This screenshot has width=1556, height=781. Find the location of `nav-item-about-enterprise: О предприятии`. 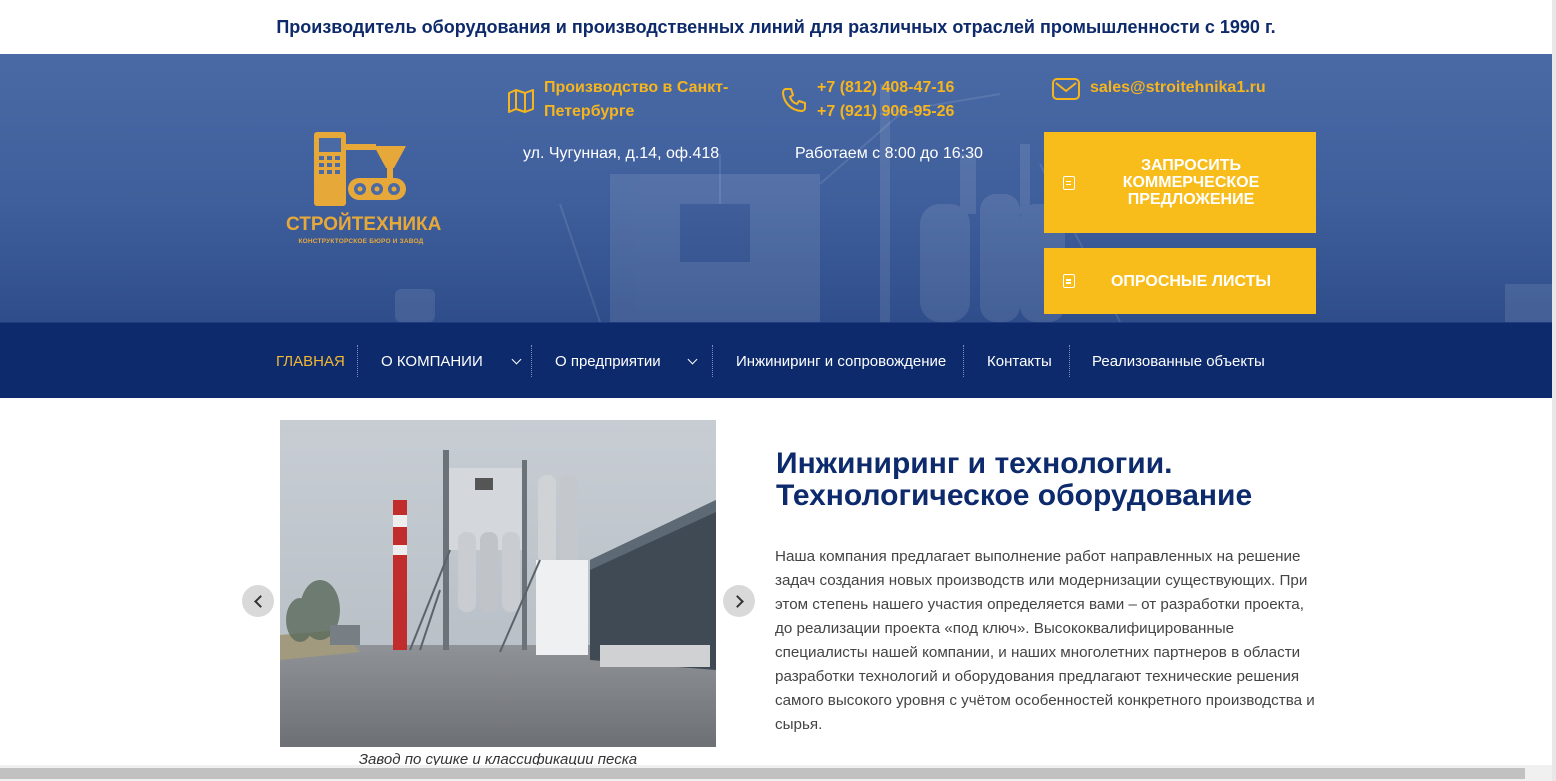

nav-item-about-enterprise: О предприятии is located at coordinates (626, 361).